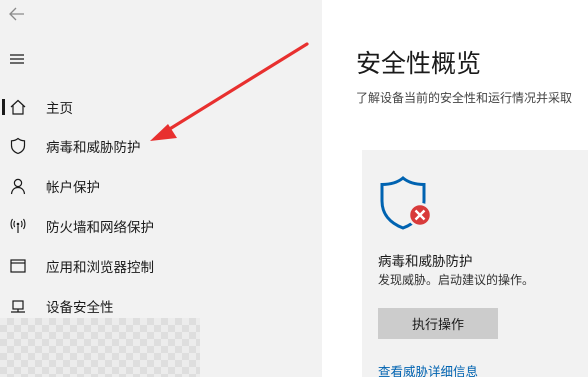 The height and width of the screenshot is (377, 588). Describe the element at coordinates (428, 369) in the screenshot. I see `view-threat-details-link: 查看威胁详细信息` at that location.